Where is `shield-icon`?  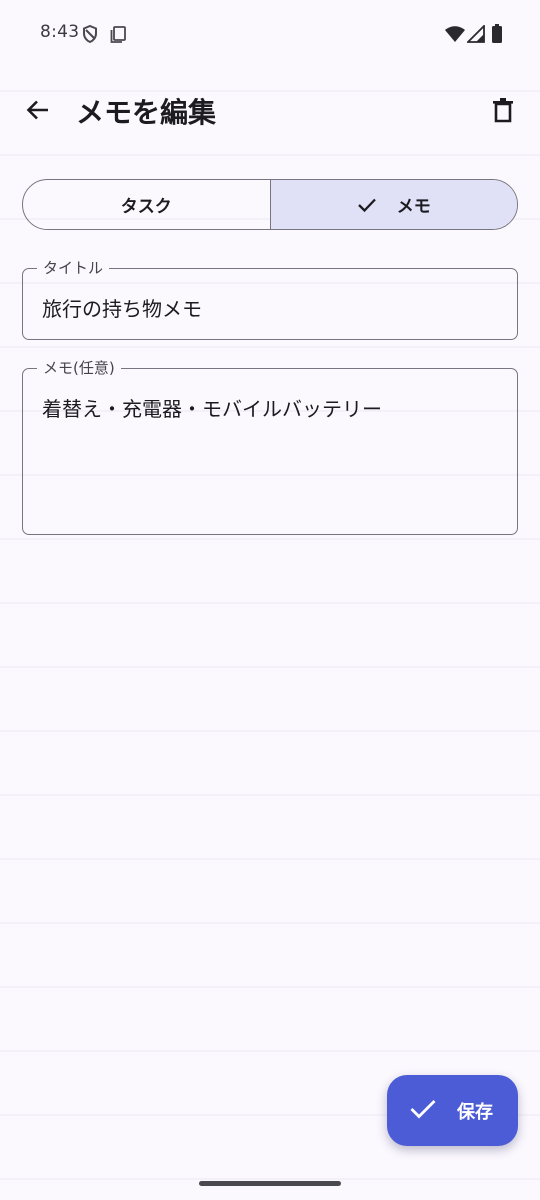
shield-icon is located at coordinates (90, 36).